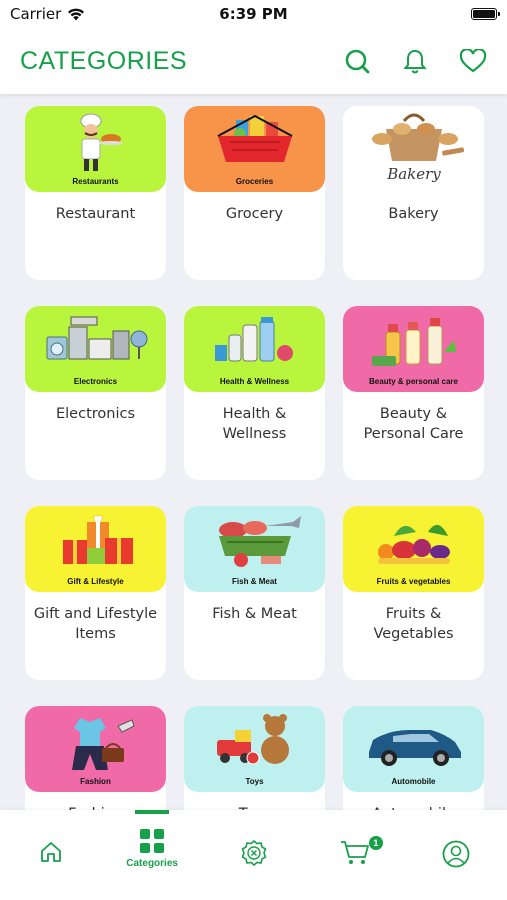 The width and height of the screenshot is (507, 900). What do you see at coordinates (473, 61) in the screenshot?
I see `heart-icon` at bounding box center [473, 61].